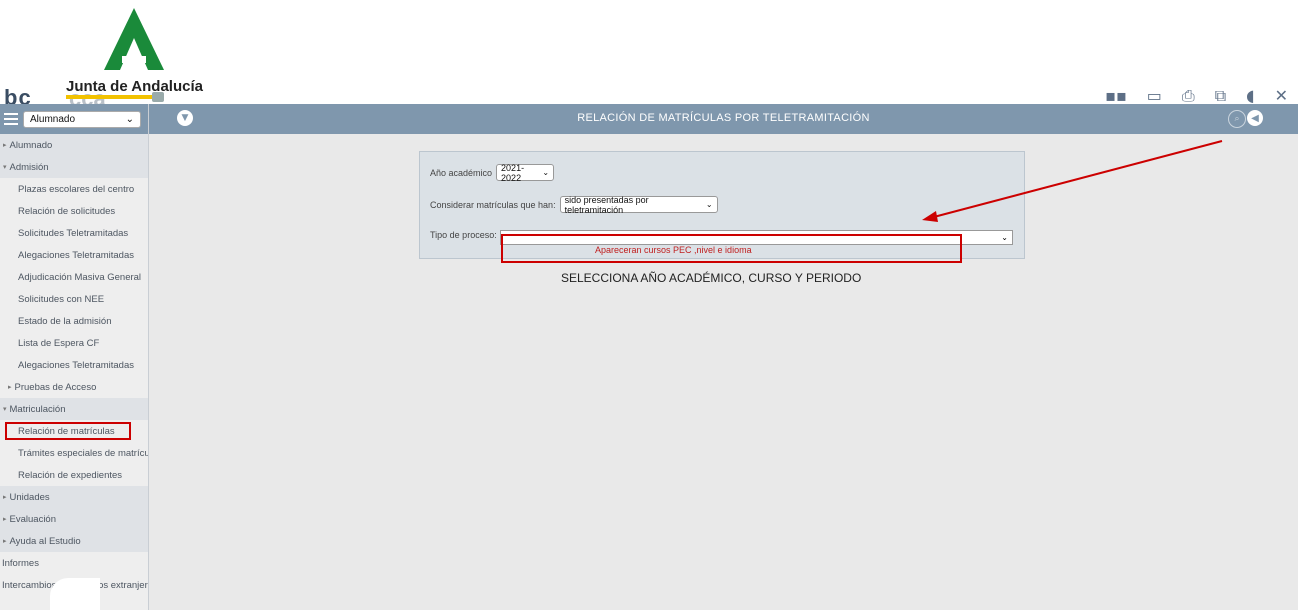 This screenshot has width=1298, height=610. Describe the element at coordinates (70, 475) in the screenshot. I see `sidebar-item-label: Relación de expedientes` at that location.